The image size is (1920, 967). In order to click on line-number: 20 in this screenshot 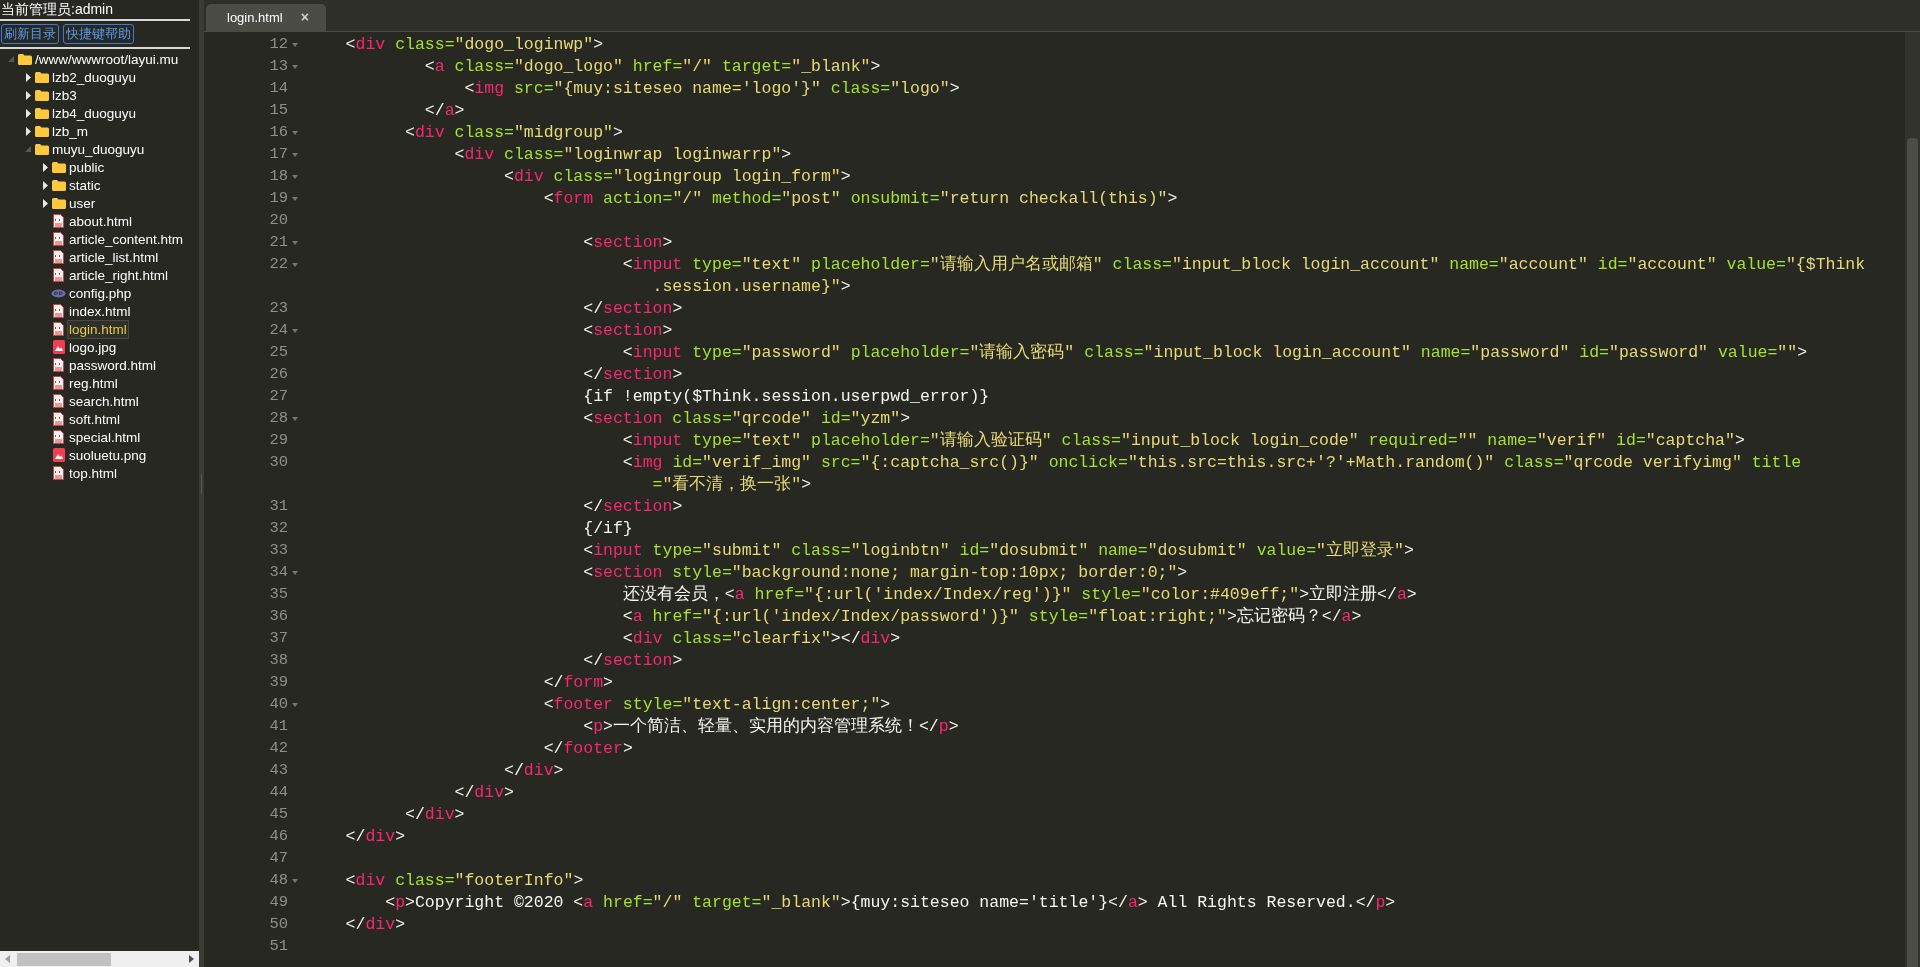, I will do `click(278, 221)`.